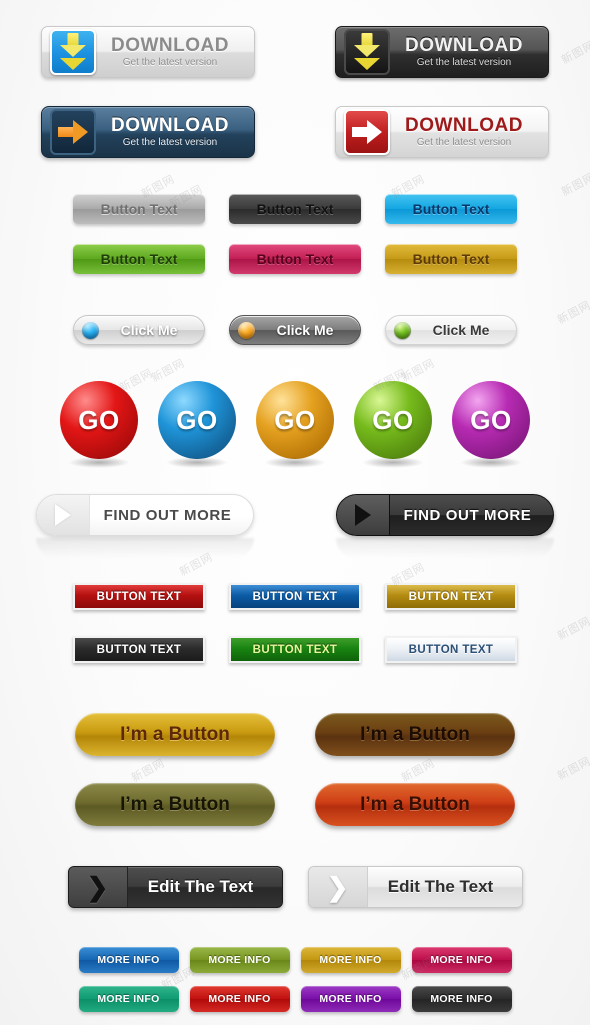 Image resolution: width=590 pixels, height=1025 pixels. I want to click on go-button-orange: GO, so click(295, 420).